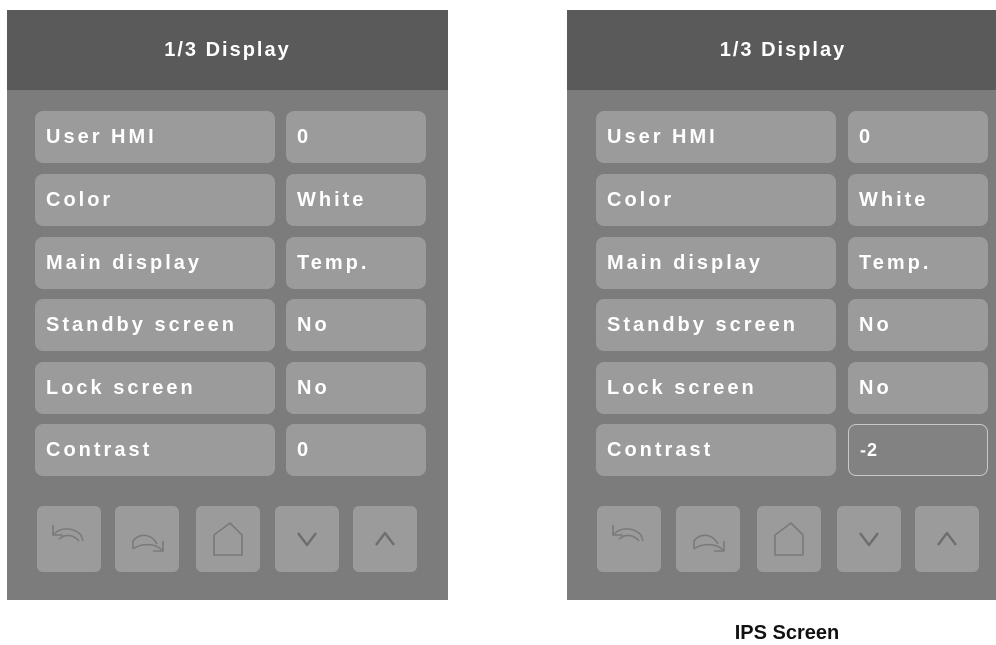  I want to click on settings-row-contrast: Contrast -2, so click(781, 450).